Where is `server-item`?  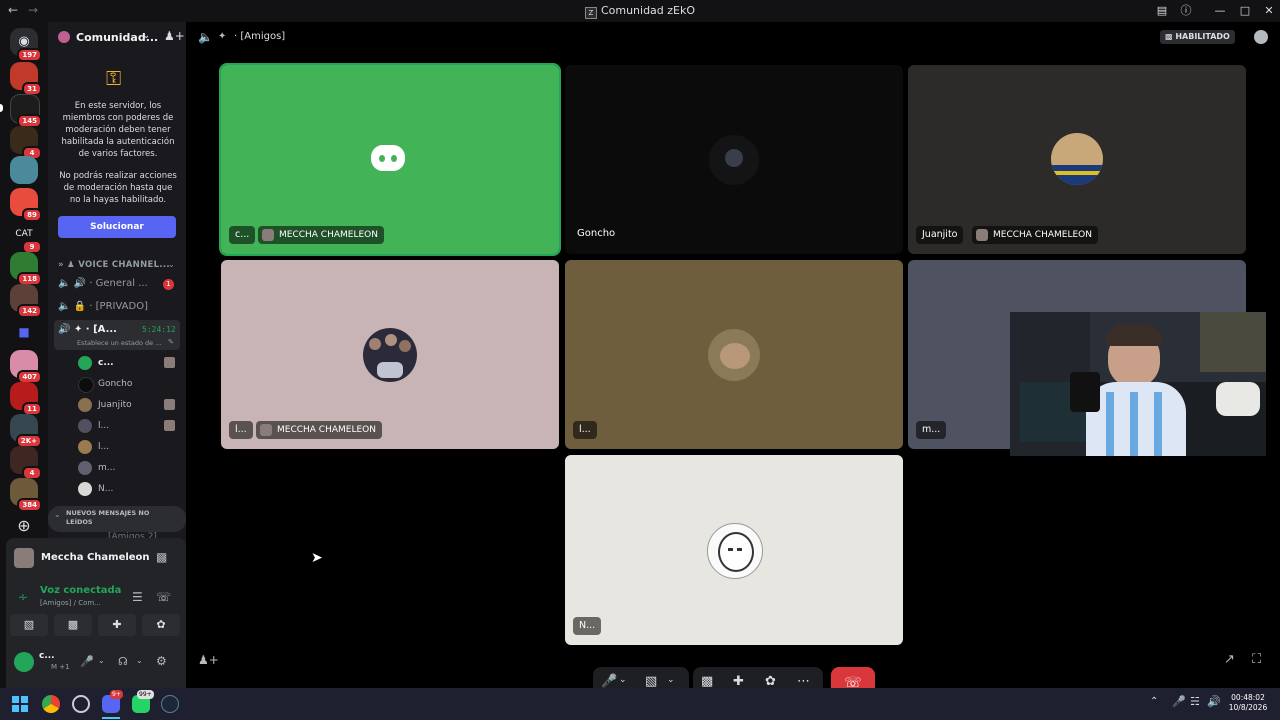 server-item is located at coordinates (24, 170).